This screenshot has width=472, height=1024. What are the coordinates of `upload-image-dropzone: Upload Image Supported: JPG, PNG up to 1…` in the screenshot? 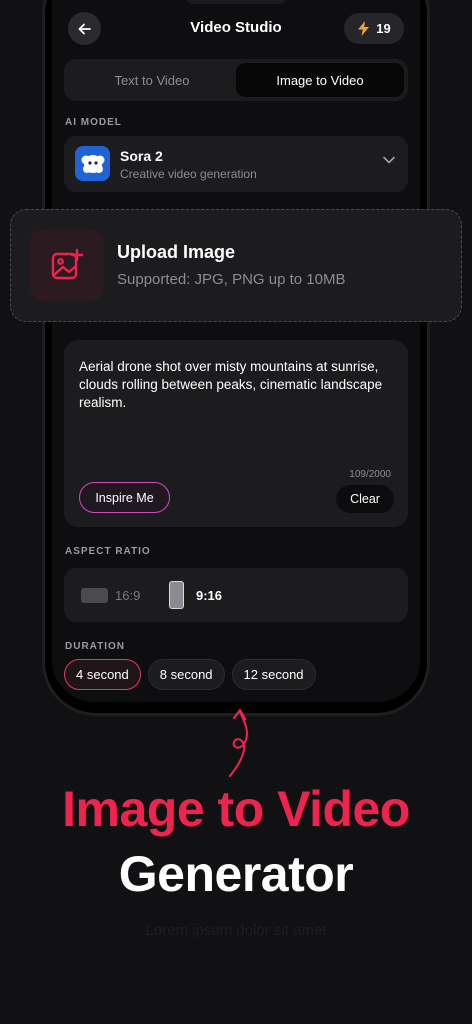 It's located at (236, 265).